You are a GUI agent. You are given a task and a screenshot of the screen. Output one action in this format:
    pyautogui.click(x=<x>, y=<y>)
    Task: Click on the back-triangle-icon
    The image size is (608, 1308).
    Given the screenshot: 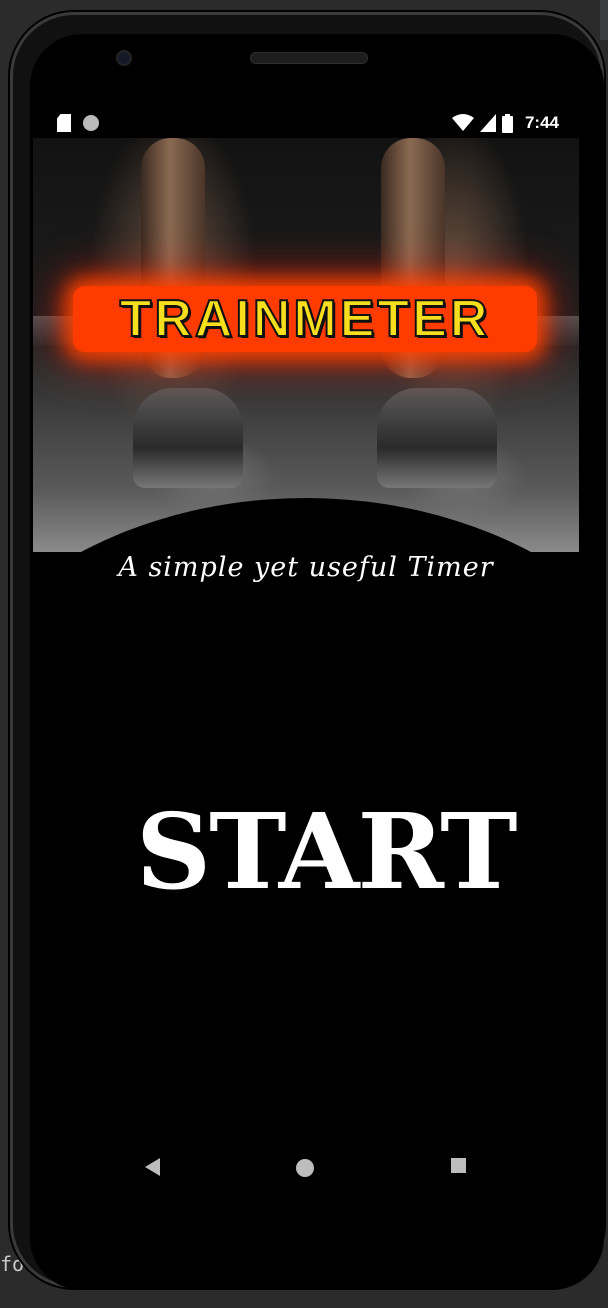 What is the action you would take?
    pyautogui.click(x=152, y=1167)
    